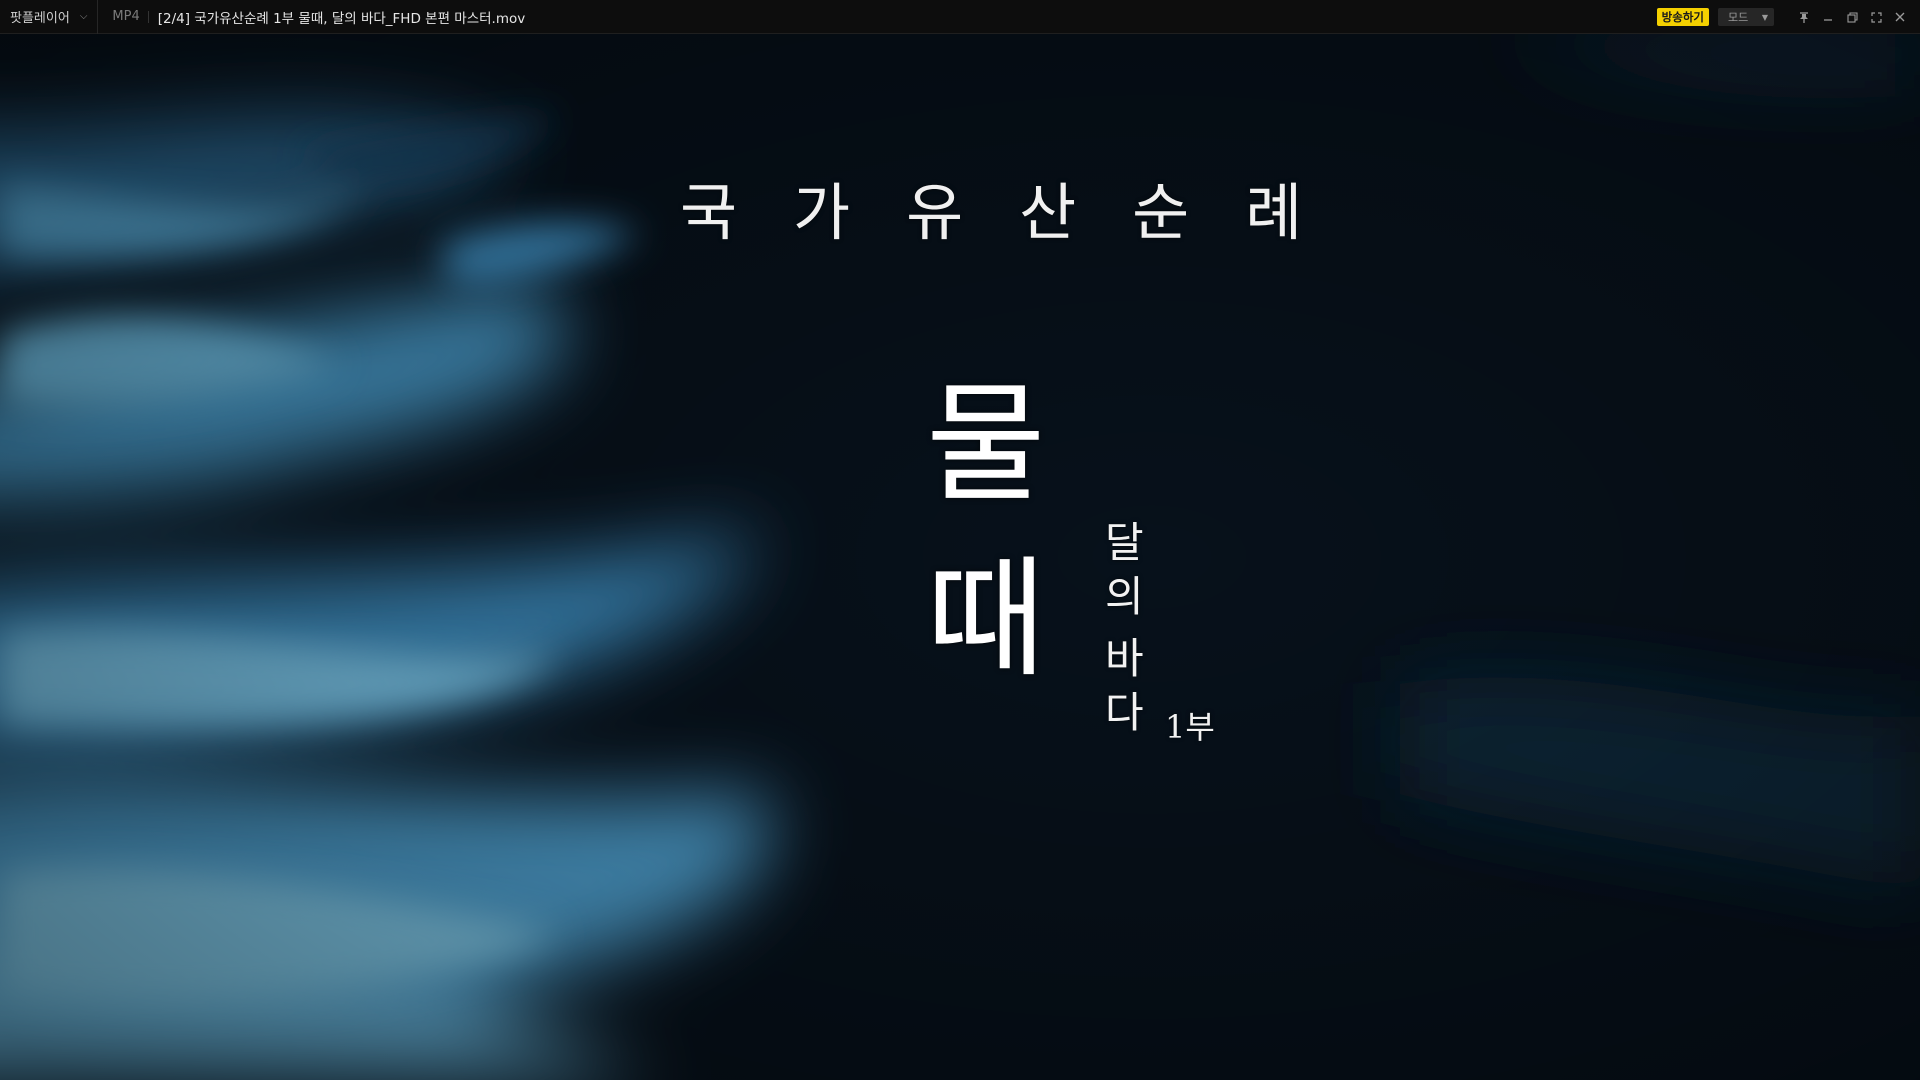 This screenshot has height=1080, width=1920. I want to click on close-icon, so click(1900, 17).